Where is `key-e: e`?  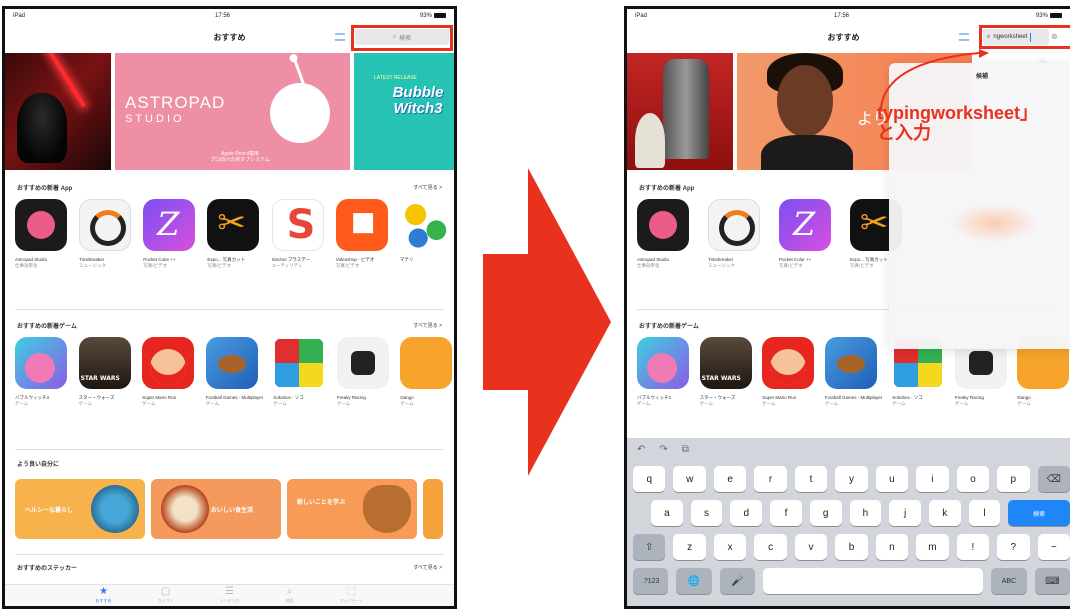 key-e: e is located at coordinates (730, 479).